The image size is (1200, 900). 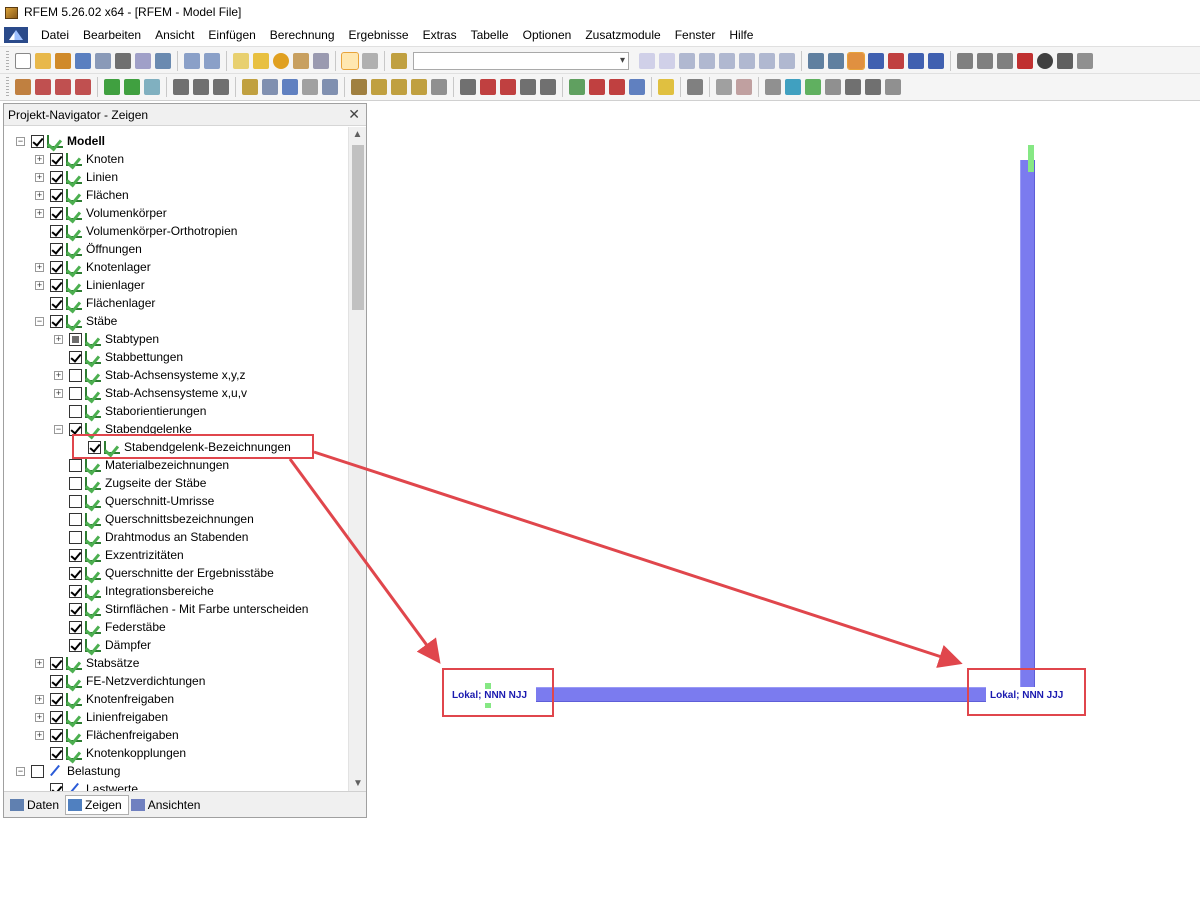 What do you see at coordinates (597, 87) in the screenshot?
I see `view-y-icon` at bounding box center [597, 87].